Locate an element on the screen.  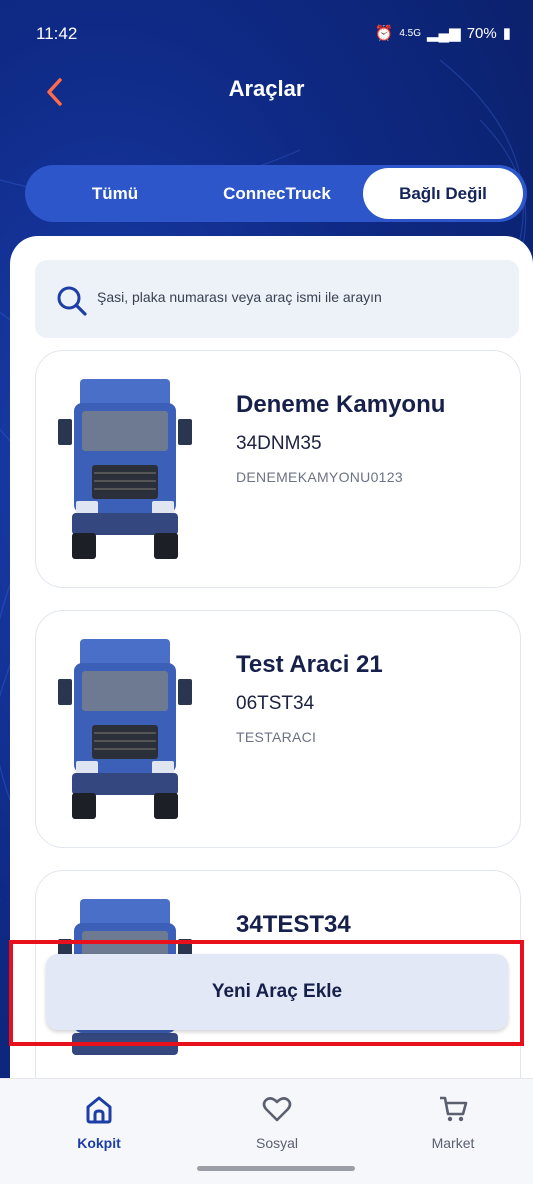
vehicle-chassis: TESTARACI is located at coordinates (276, 737).